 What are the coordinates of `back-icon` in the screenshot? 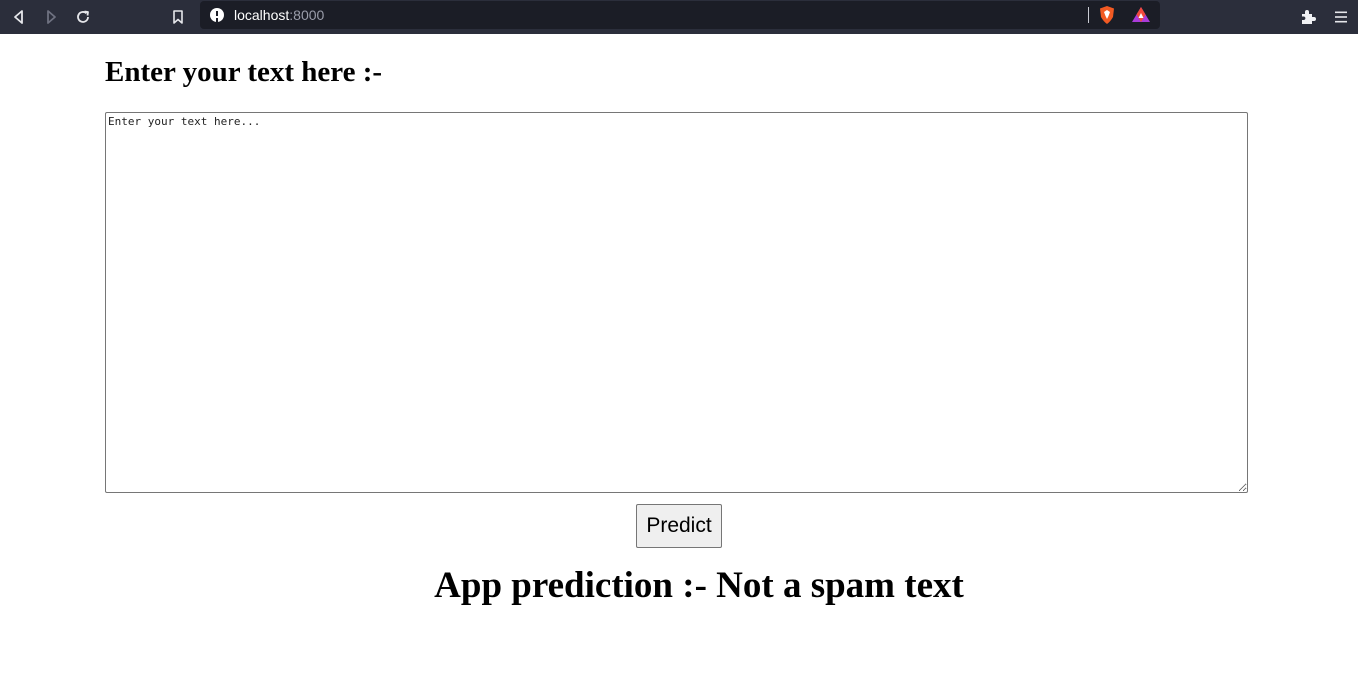 It's located at (19, 17).